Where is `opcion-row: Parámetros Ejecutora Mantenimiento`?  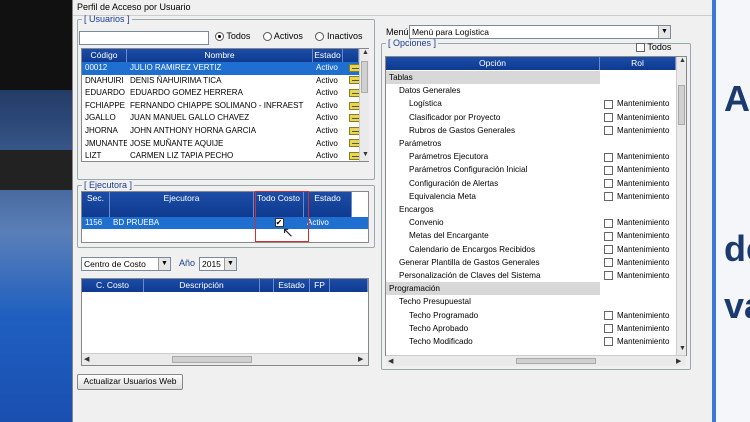
opcion-row: Parámetros Ejecutora Mantenimiento is located at coordinates (531, 156).